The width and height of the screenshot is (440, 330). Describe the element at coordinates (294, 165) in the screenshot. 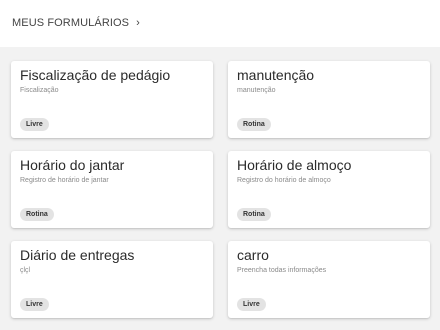

I see `form-card-title: Horário de almoço` at that location.